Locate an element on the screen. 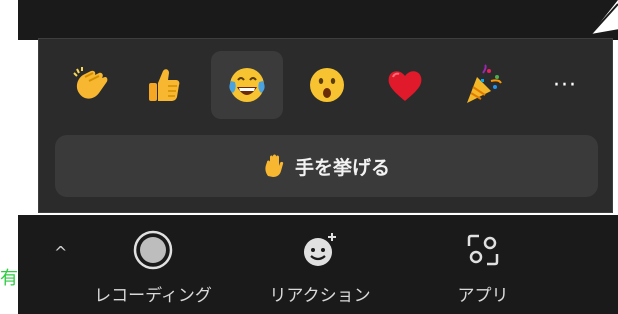  dark-header-strip is located at coordinates (318, 20).